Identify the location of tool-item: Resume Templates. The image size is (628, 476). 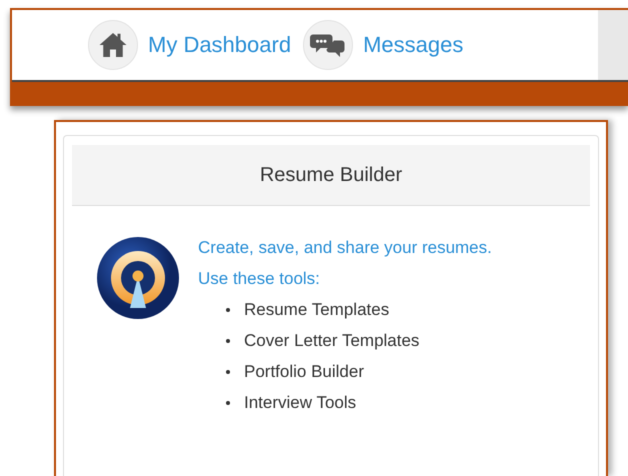
(317, 310).